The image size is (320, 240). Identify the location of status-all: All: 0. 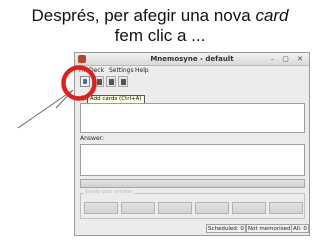
(300, 228).